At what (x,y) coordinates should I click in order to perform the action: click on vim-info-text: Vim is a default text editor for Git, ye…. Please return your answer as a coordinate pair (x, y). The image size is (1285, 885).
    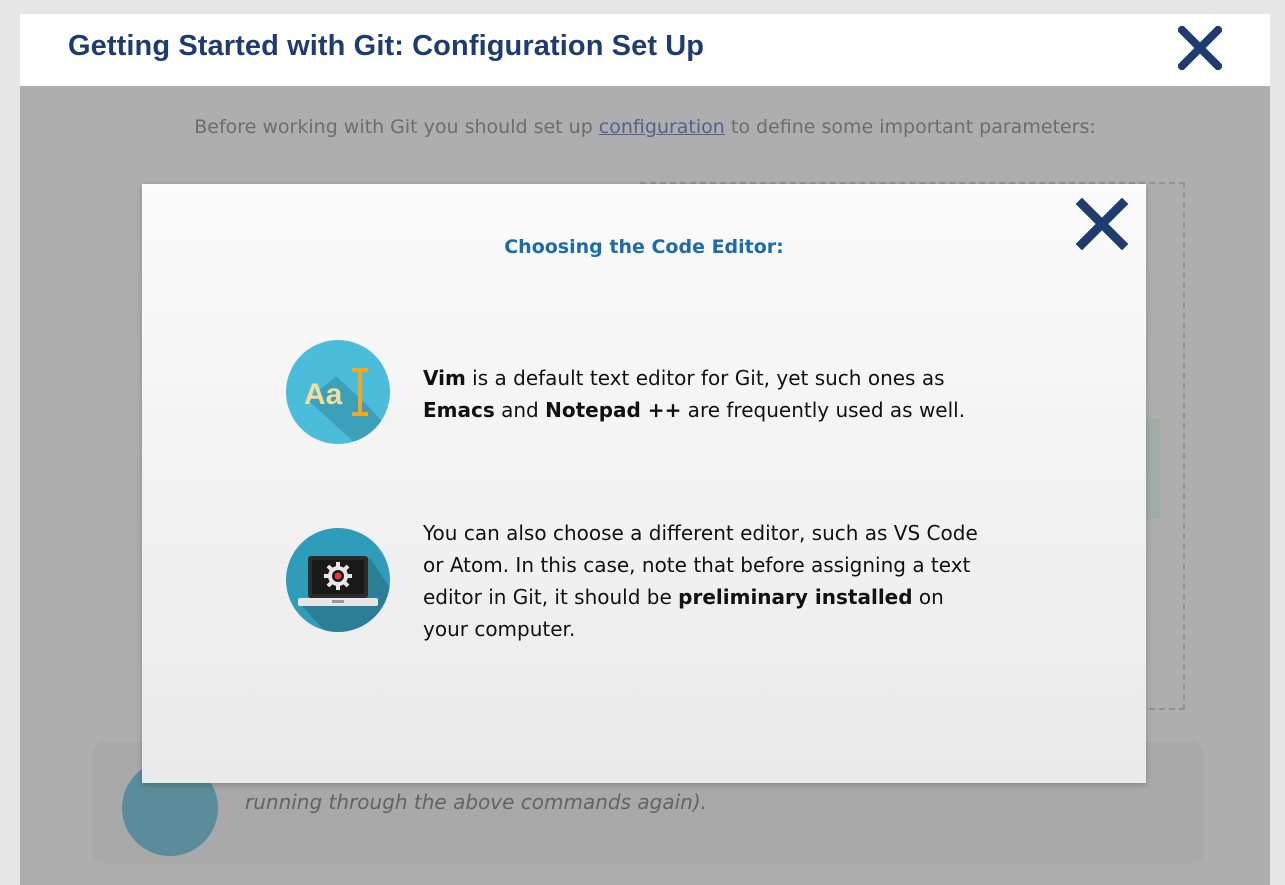
    Looking at the image, I should click on (694, 394).